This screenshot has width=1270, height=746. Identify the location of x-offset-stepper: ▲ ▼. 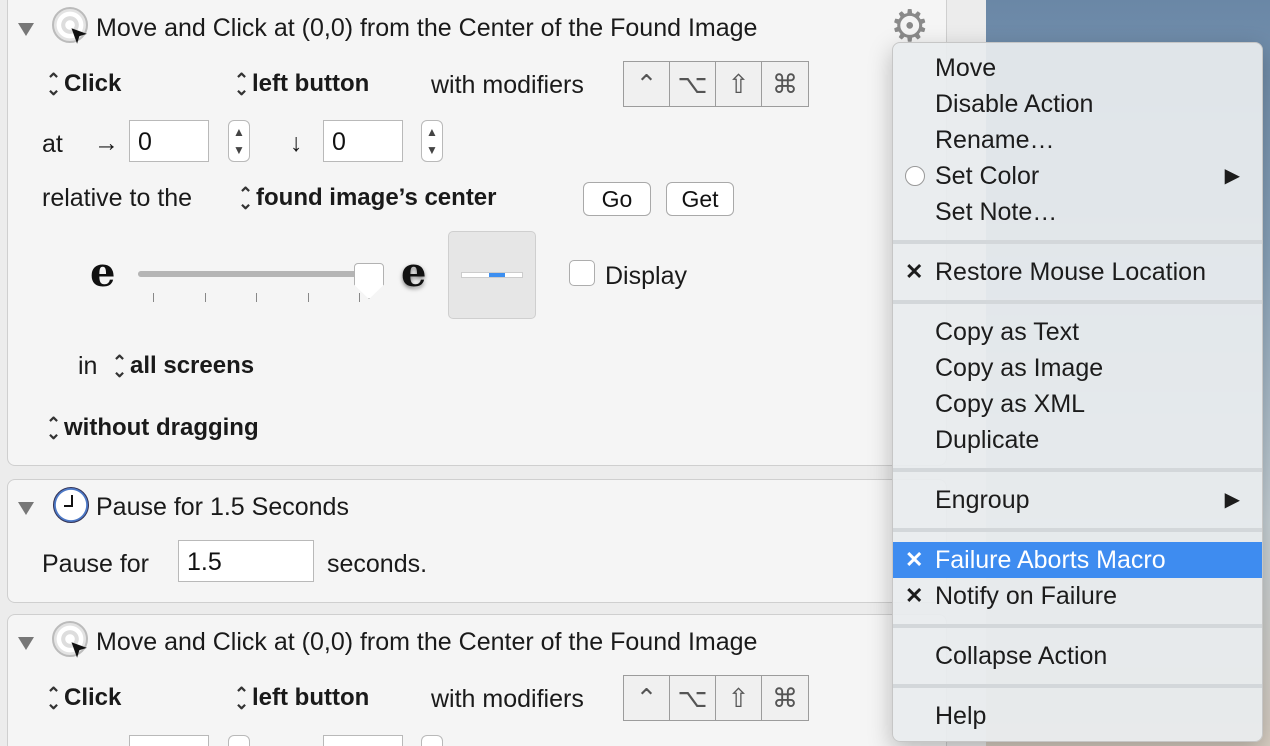
(239, 141).